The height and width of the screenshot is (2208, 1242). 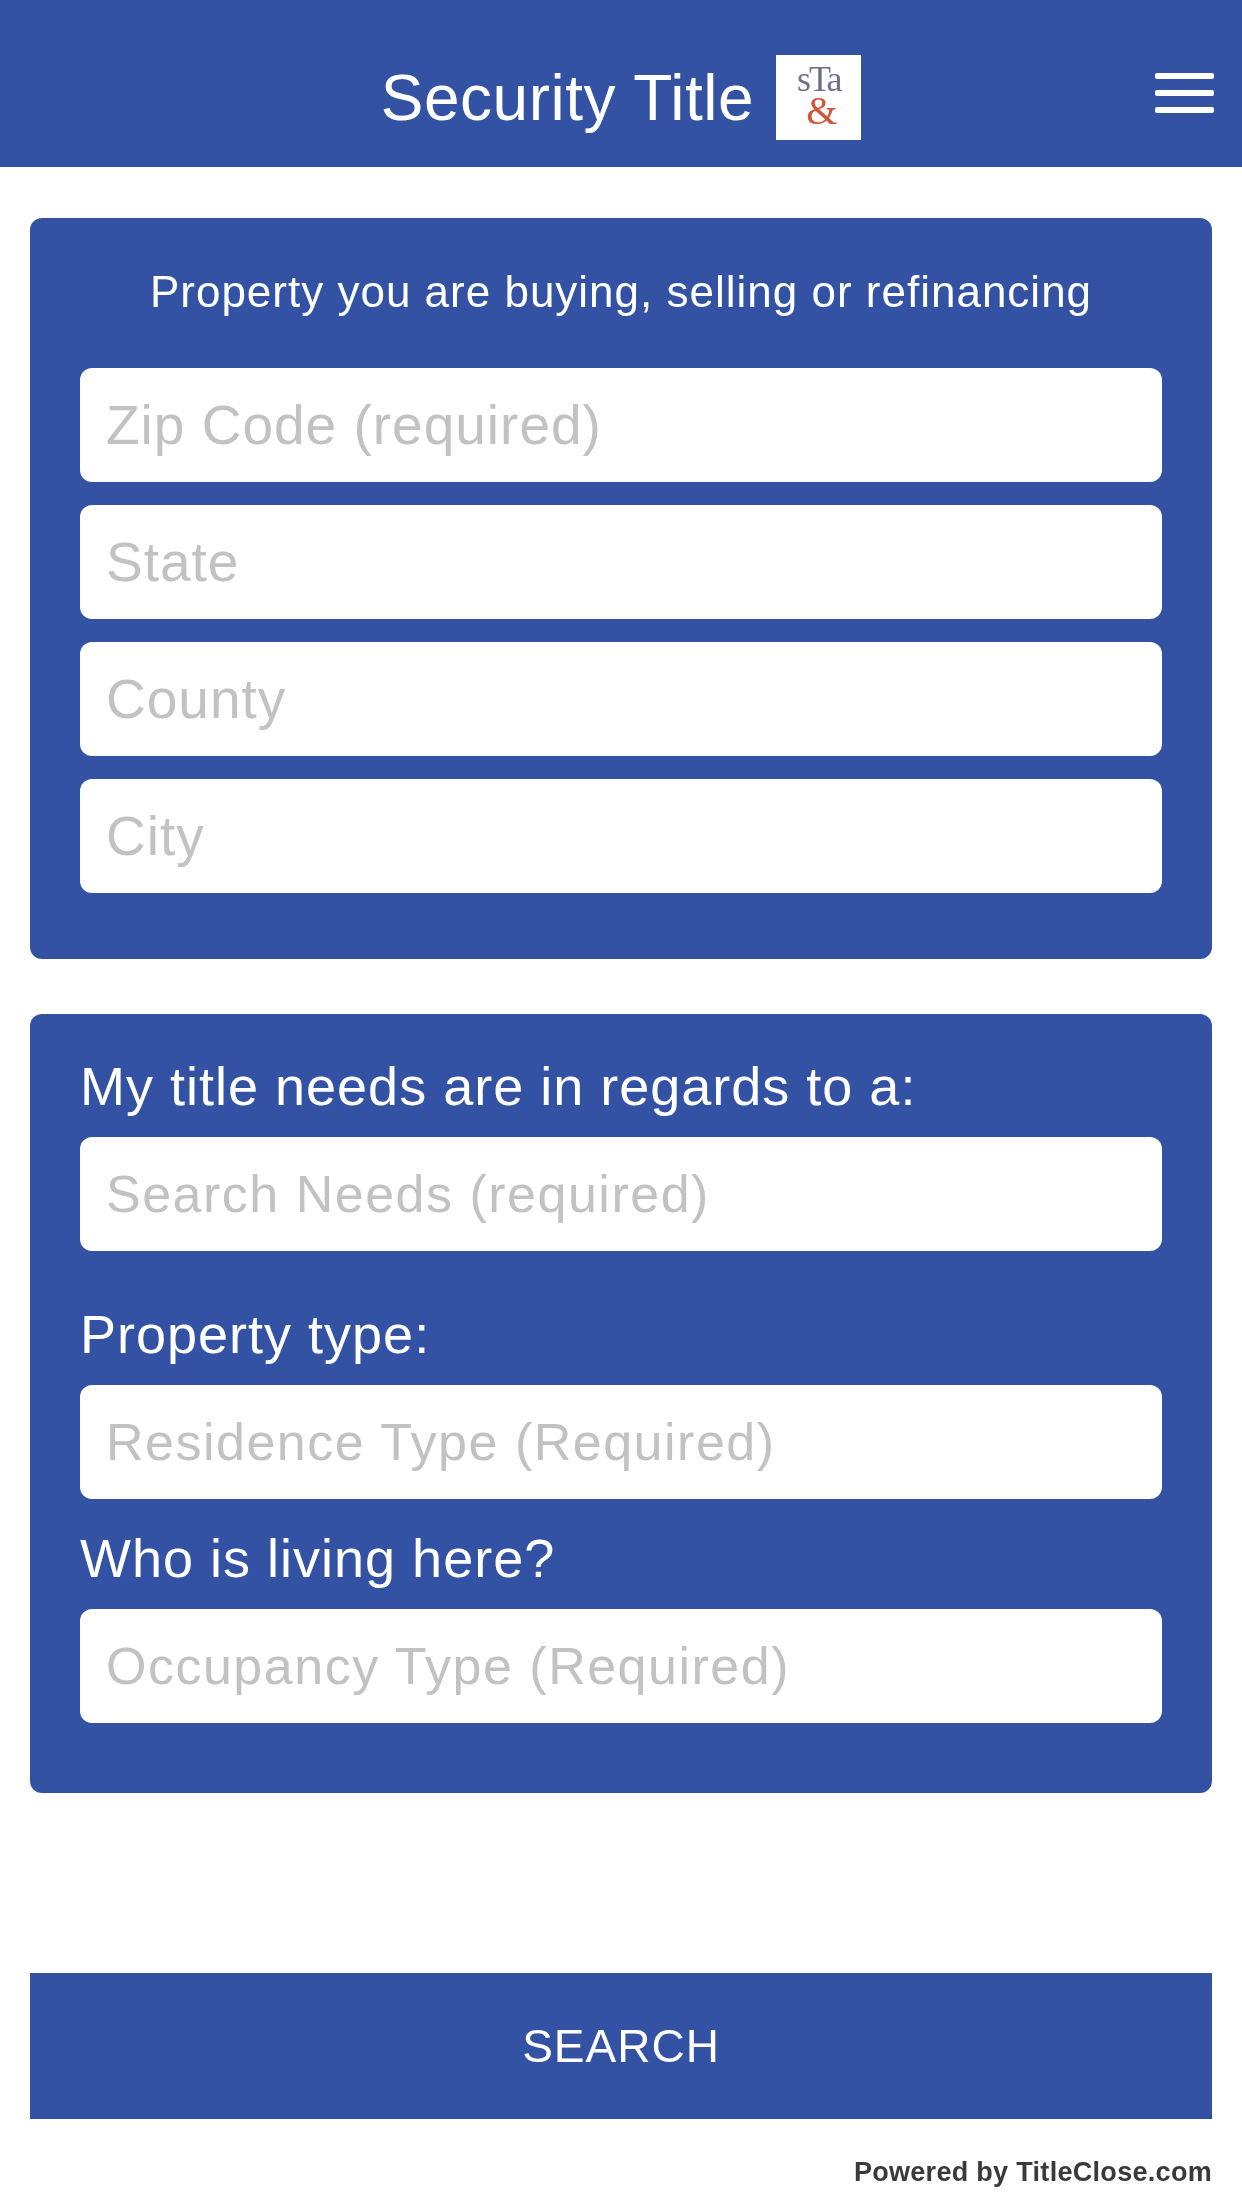 What do you see at coordinates (621, 699) in the screenshot?
I see `input-field: County` at bounding box center [621, 699].